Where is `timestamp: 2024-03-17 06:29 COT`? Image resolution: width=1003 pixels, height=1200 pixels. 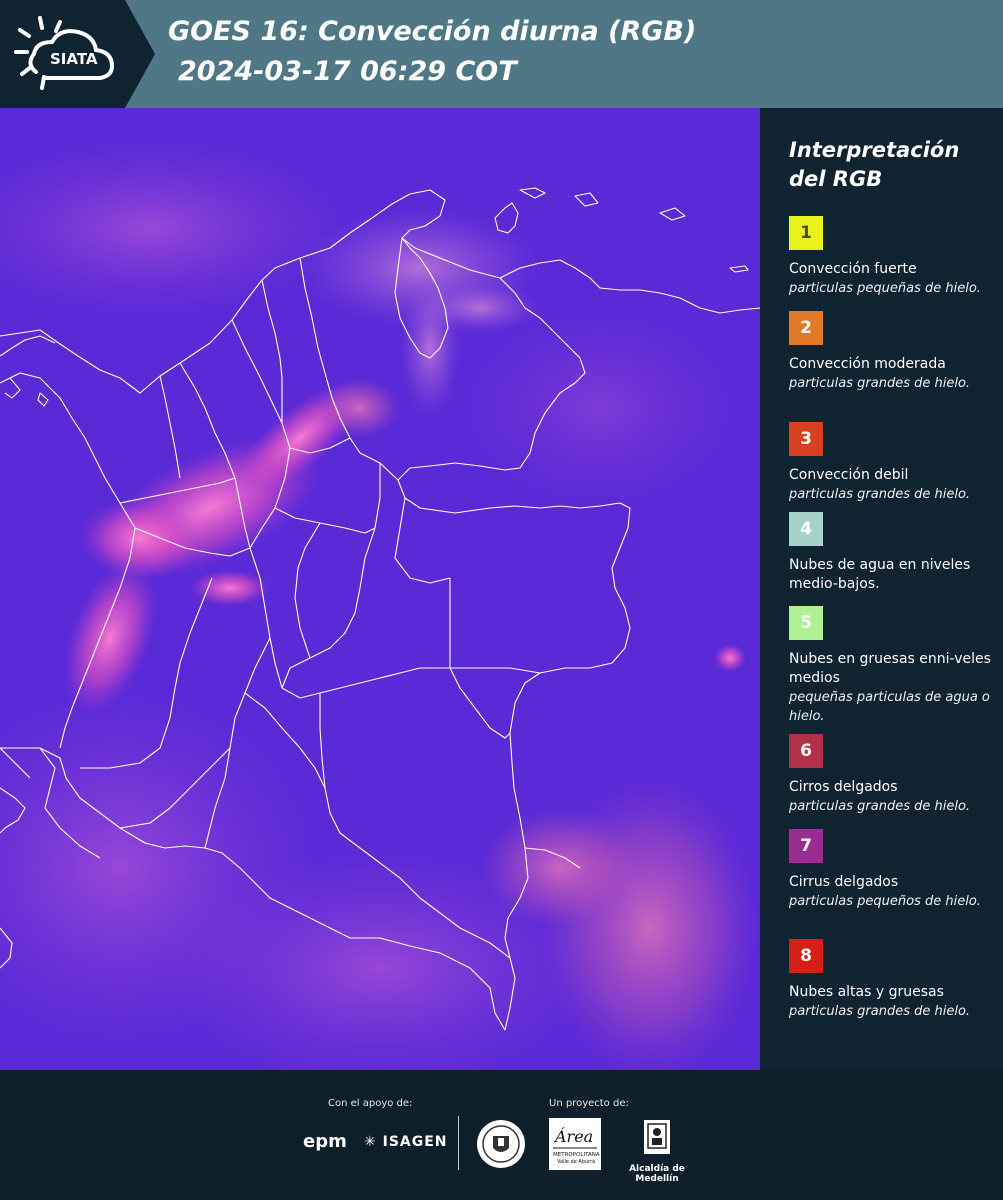
timestamp: 2024-03-17 06:29 COT is located at coordinates (347, 71).